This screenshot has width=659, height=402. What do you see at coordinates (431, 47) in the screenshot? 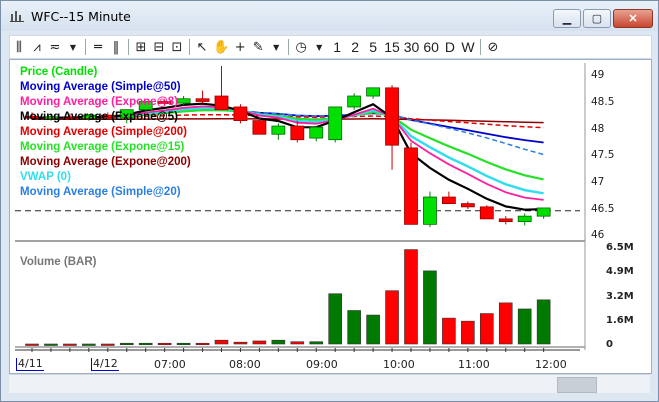
I see `interval-60-button: 60` at bounding box center [431, 47].